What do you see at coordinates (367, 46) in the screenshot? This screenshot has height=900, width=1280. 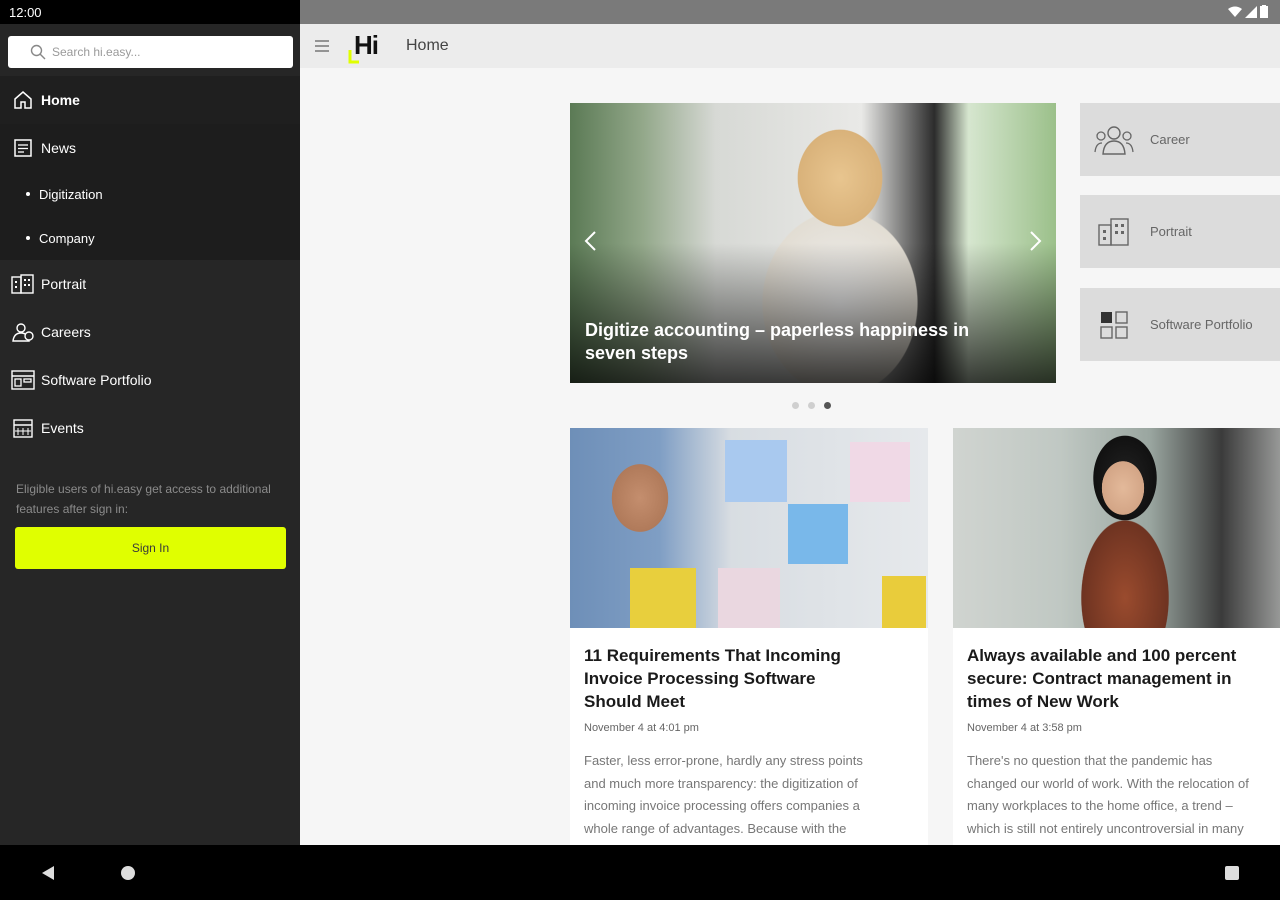 I see `app-logo: Hi` at bounding box center [367, 46].